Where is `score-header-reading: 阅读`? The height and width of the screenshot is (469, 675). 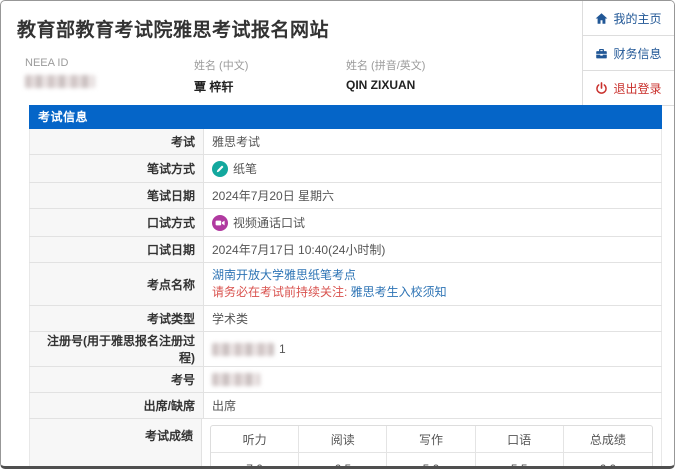
score-header-reading: 阅读 is located at coordinates (343, 439).